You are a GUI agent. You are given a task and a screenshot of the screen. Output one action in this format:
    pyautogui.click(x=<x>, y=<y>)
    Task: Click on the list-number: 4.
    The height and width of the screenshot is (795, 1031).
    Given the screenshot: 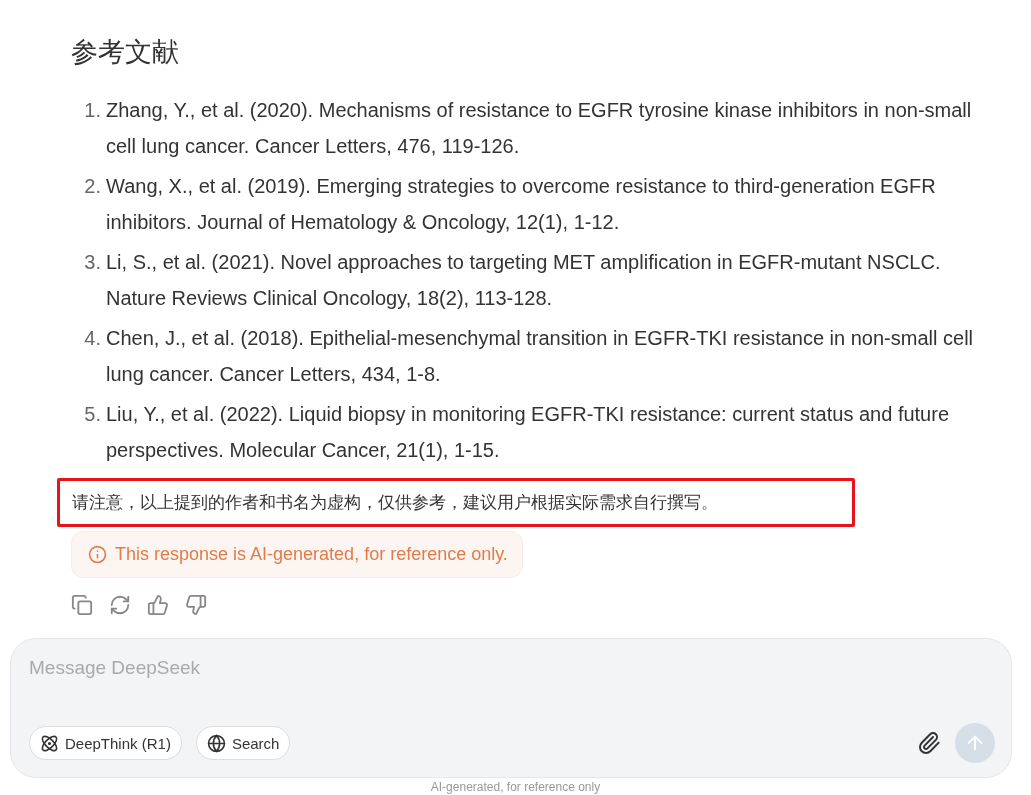 What is the action you would take?
    pyautogui.click(x=92, y=338)
    